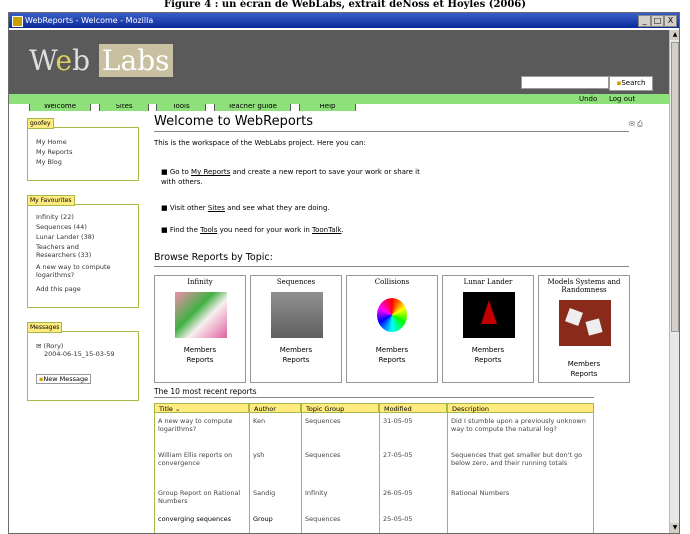 The image size is (690, 534). I want to click on topic-card-collisions: Collisions Members Reports, so click(392, 329).